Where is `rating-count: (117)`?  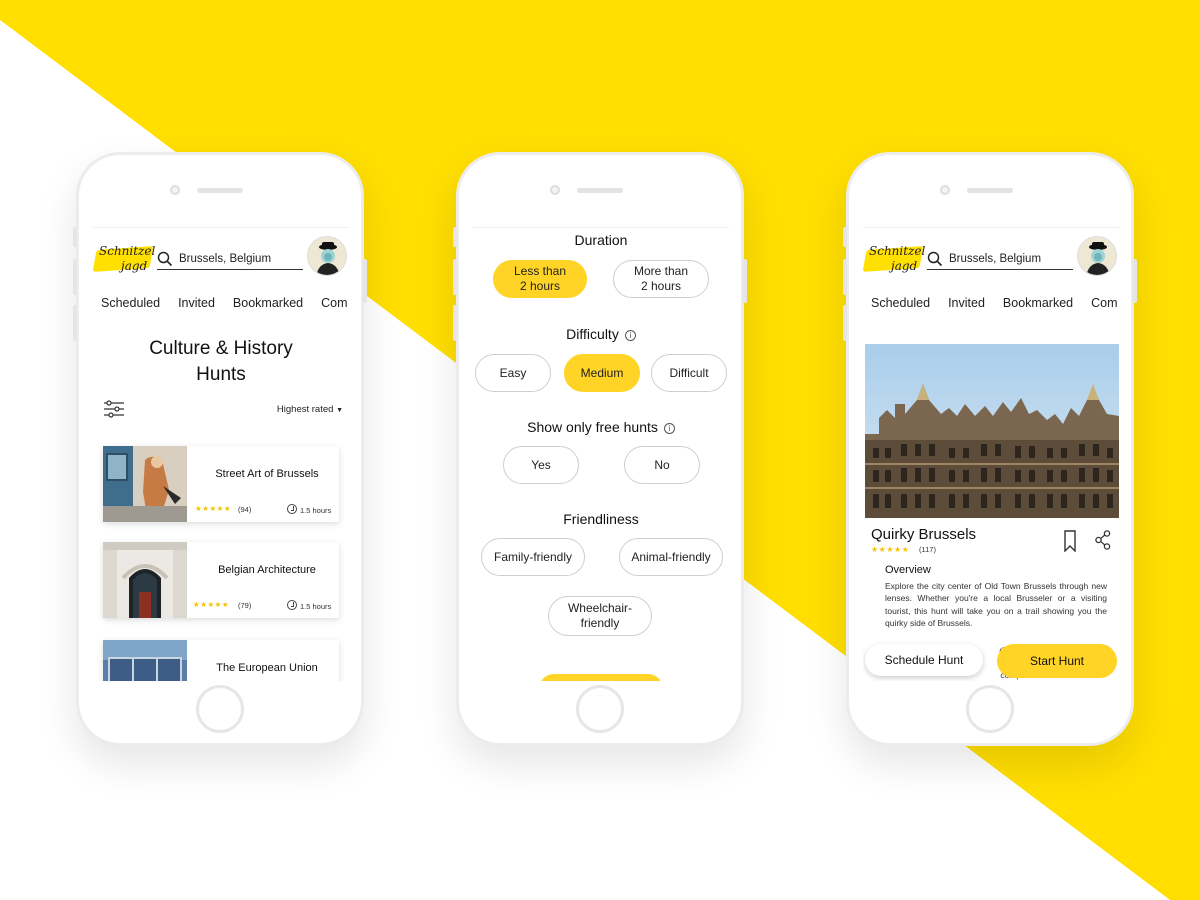
rating-count: (117) is located at coordinates (927, 549).